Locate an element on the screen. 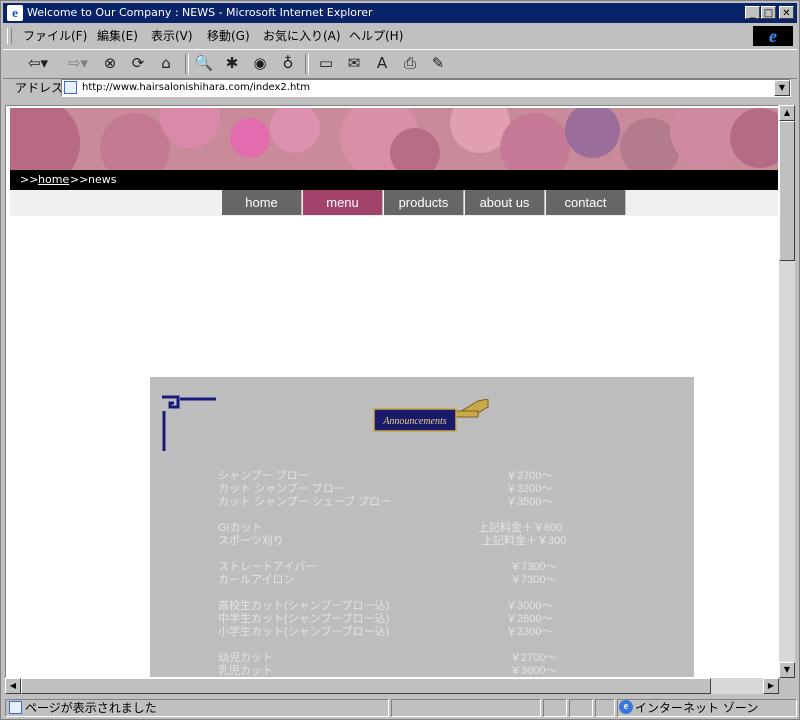  font-size-icon: A is located at coordinates (382, 63).